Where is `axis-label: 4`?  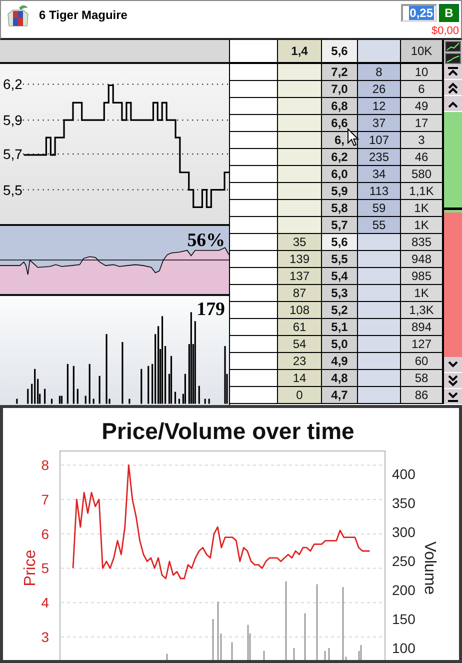 axis-label: 4 is located at coordinates (45, 602).